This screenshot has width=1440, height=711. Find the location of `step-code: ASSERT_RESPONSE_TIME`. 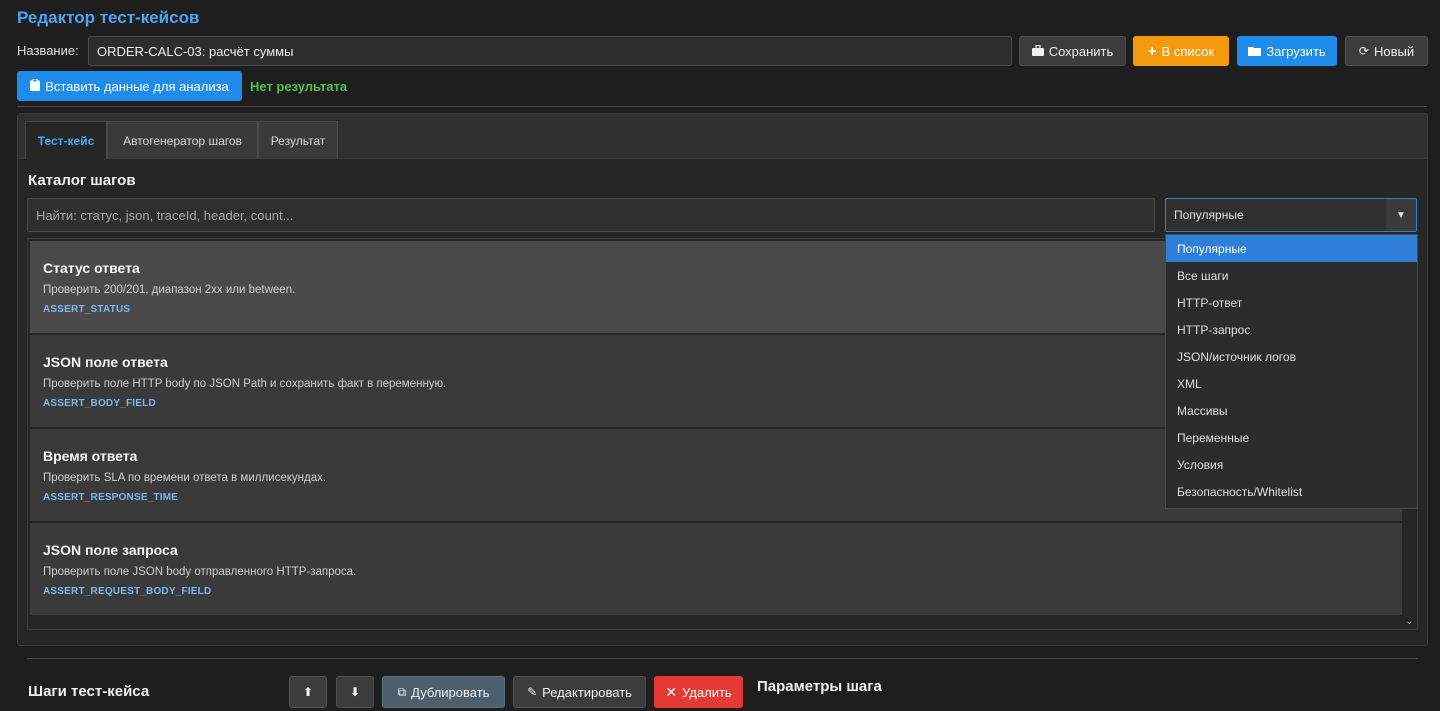

step-code: ASSERT_RESPONSE_TIME is located at coordinates (111, 497).